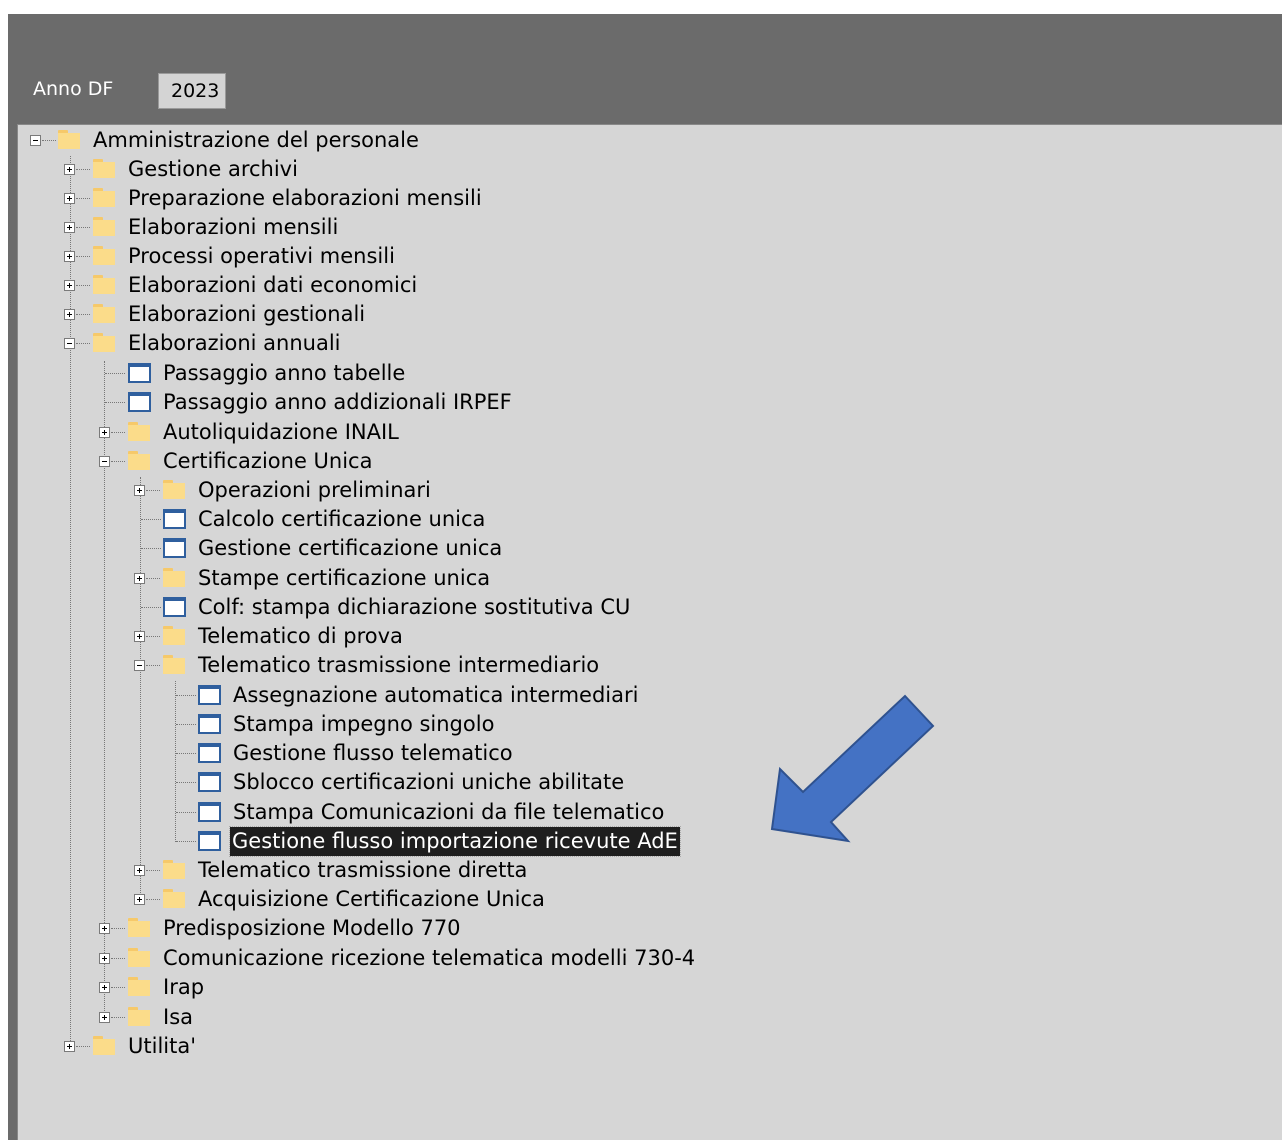  Describe the element at coordinates (350, 490) in the screenshot. I see `tree-node-operazioni-preliminari: Operazioni preliminari` at that location.